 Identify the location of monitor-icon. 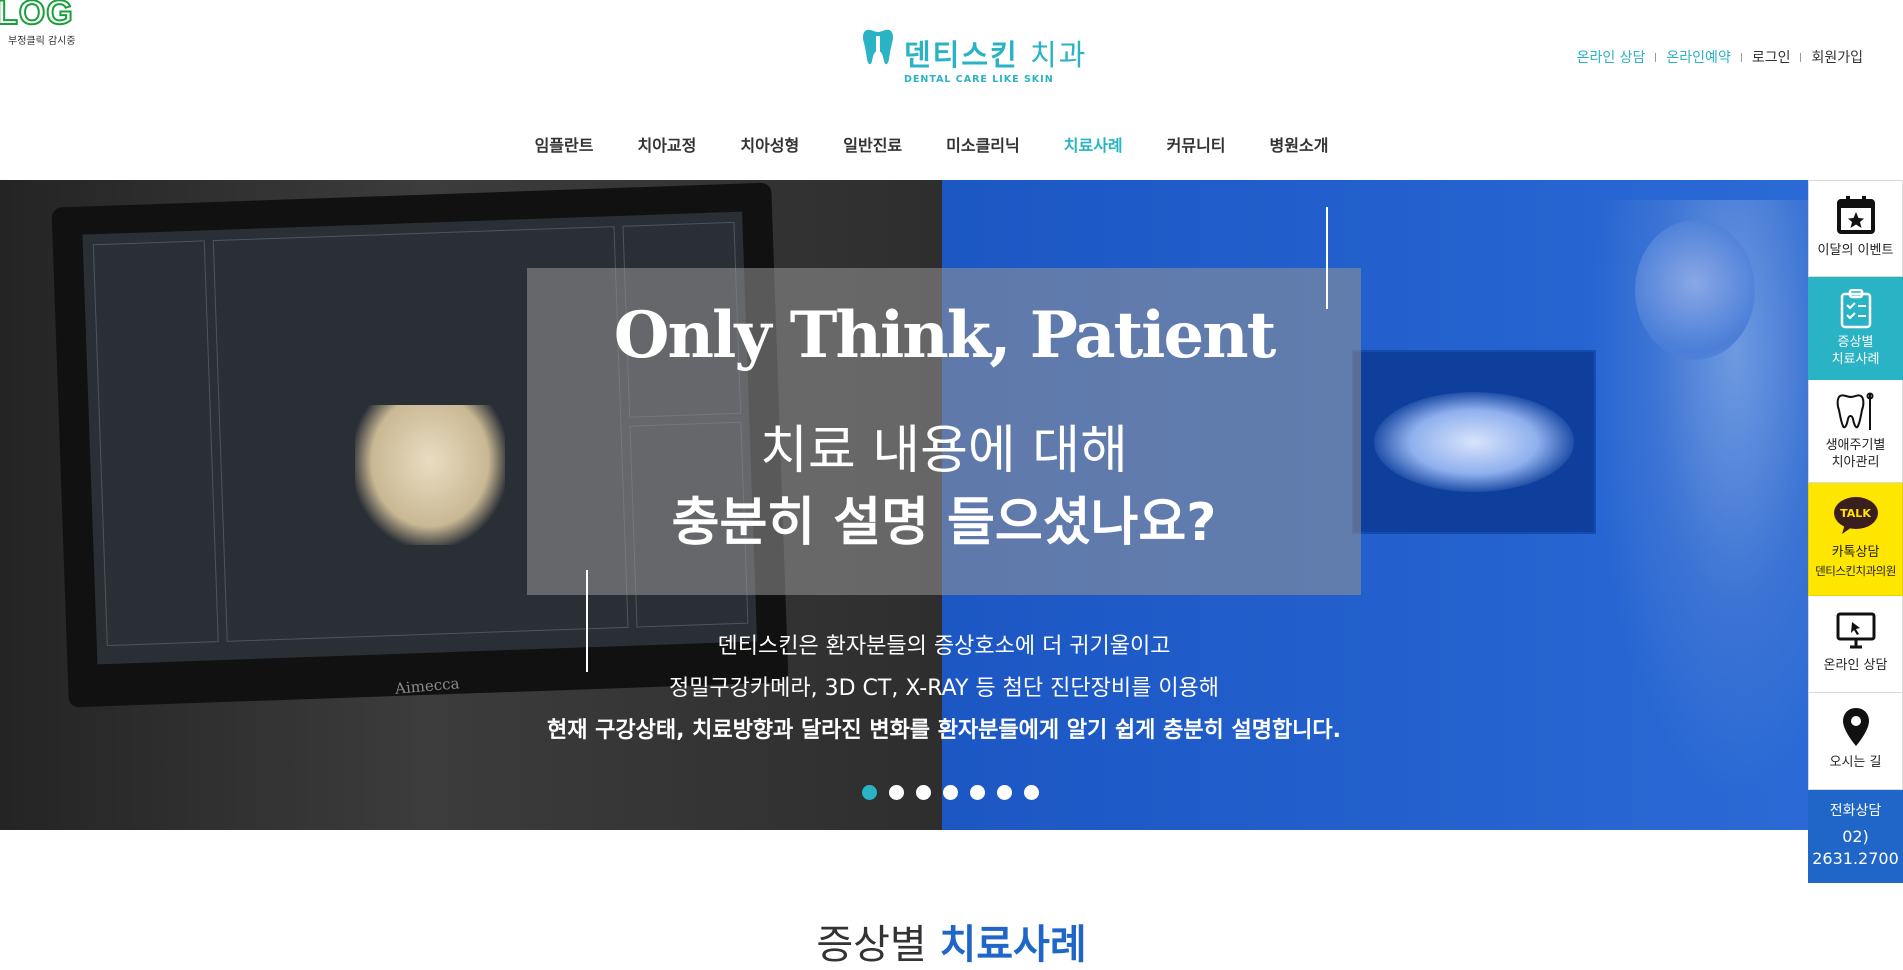
(1856, 630).